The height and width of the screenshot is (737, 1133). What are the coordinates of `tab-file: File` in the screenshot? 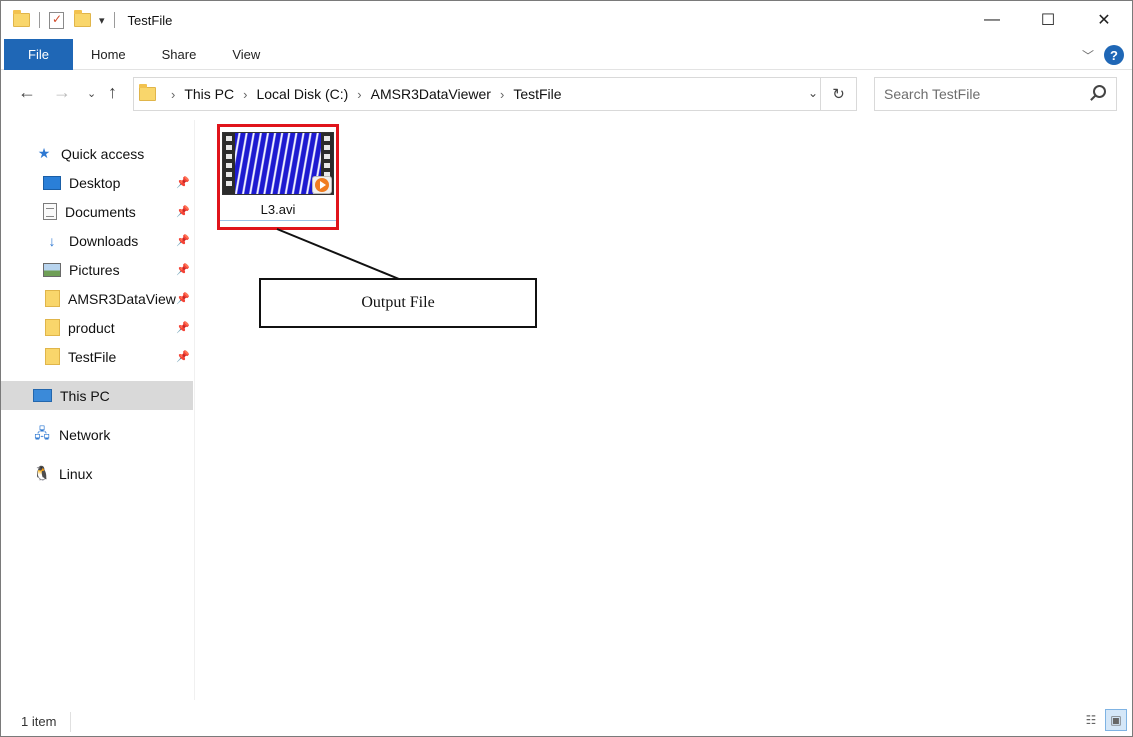 It's located at (38, 54).